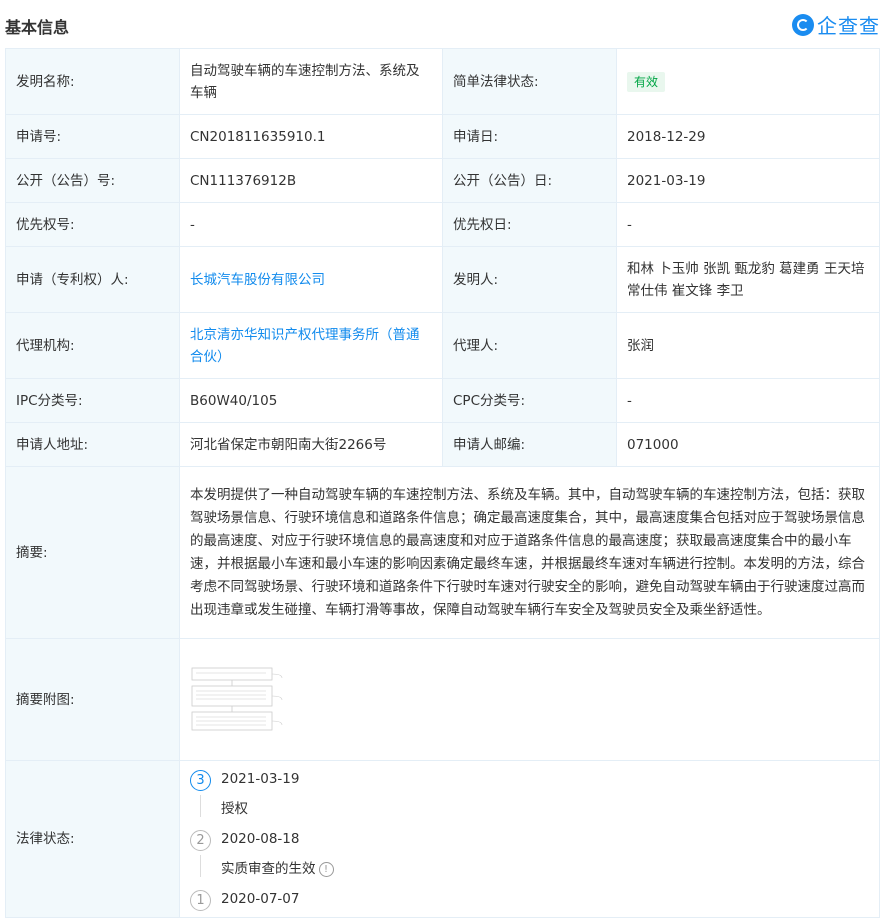 This screenshot has width=896, height=918. Describe the element at coordinates (200, 900) in the screenshot. I see `step-number-1: 1` at that location.